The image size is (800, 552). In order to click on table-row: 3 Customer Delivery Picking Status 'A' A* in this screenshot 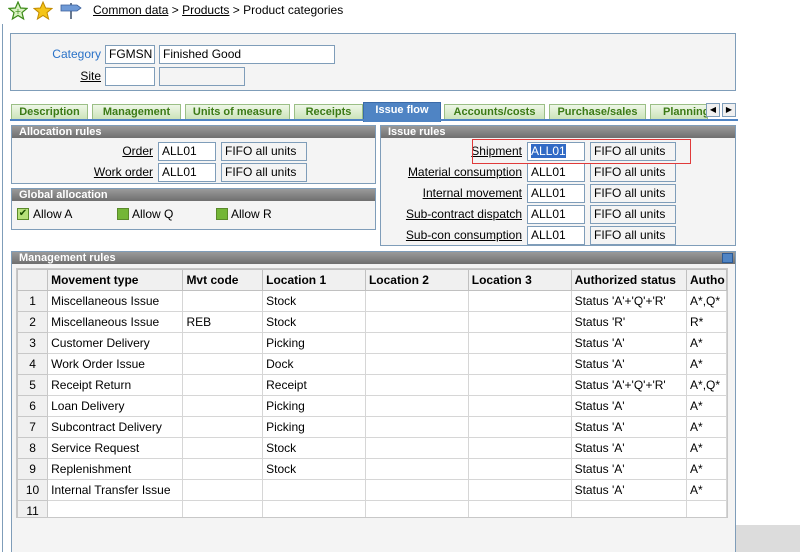, I will do `click(372, 343)`.